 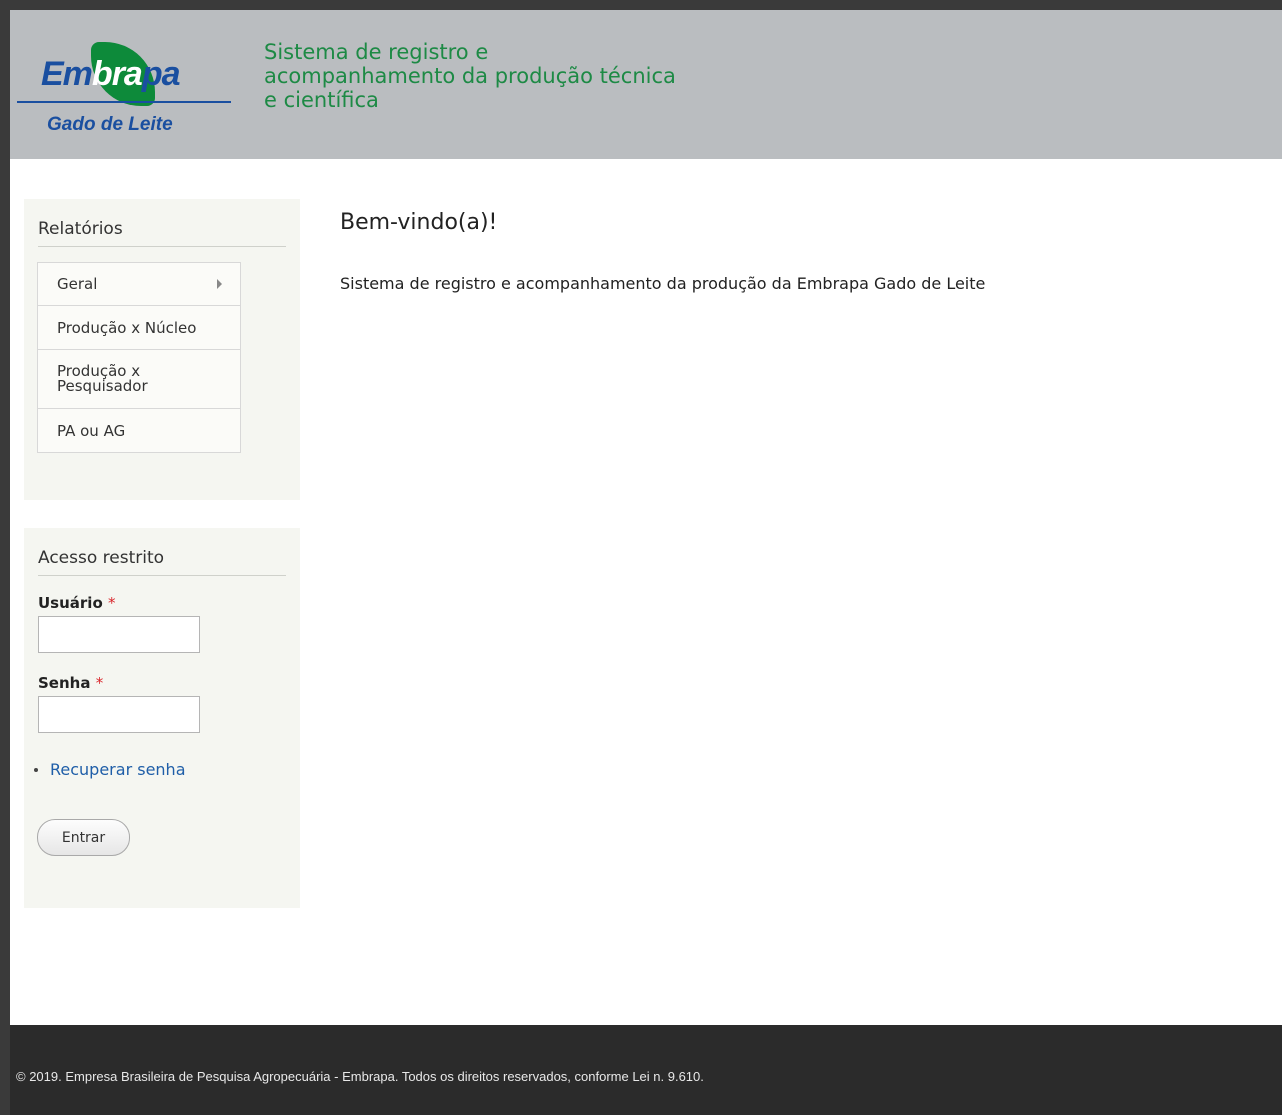 I want to click on embrapa-logo: Embrapa Gado de Leite, so click(x=125, y=86).